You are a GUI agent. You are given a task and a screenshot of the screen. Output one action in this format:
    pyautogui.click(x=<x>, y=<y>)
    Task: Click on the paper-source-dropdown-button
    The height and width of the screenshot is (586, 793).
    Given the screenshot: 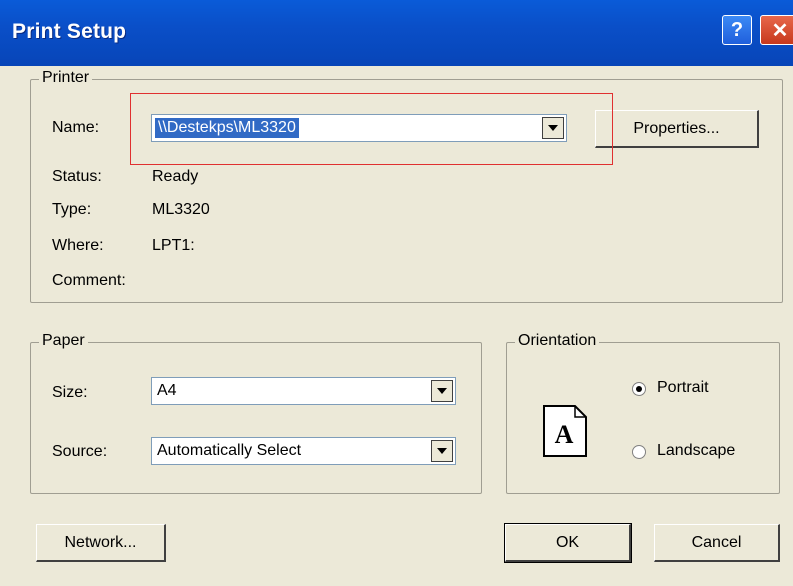 What is the action you would take?
    pyautogui.click(x=442, y=451)
    